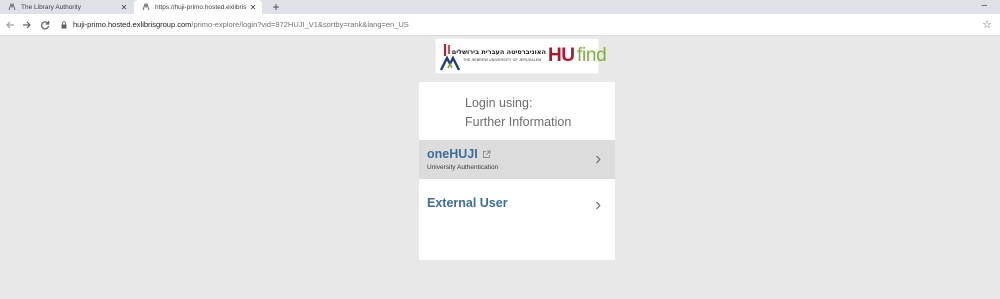  What do you see at coordinates (518, 122) in the screenshot?
I see `login-heading-line: Further Information` at bounding box center [518, 122].